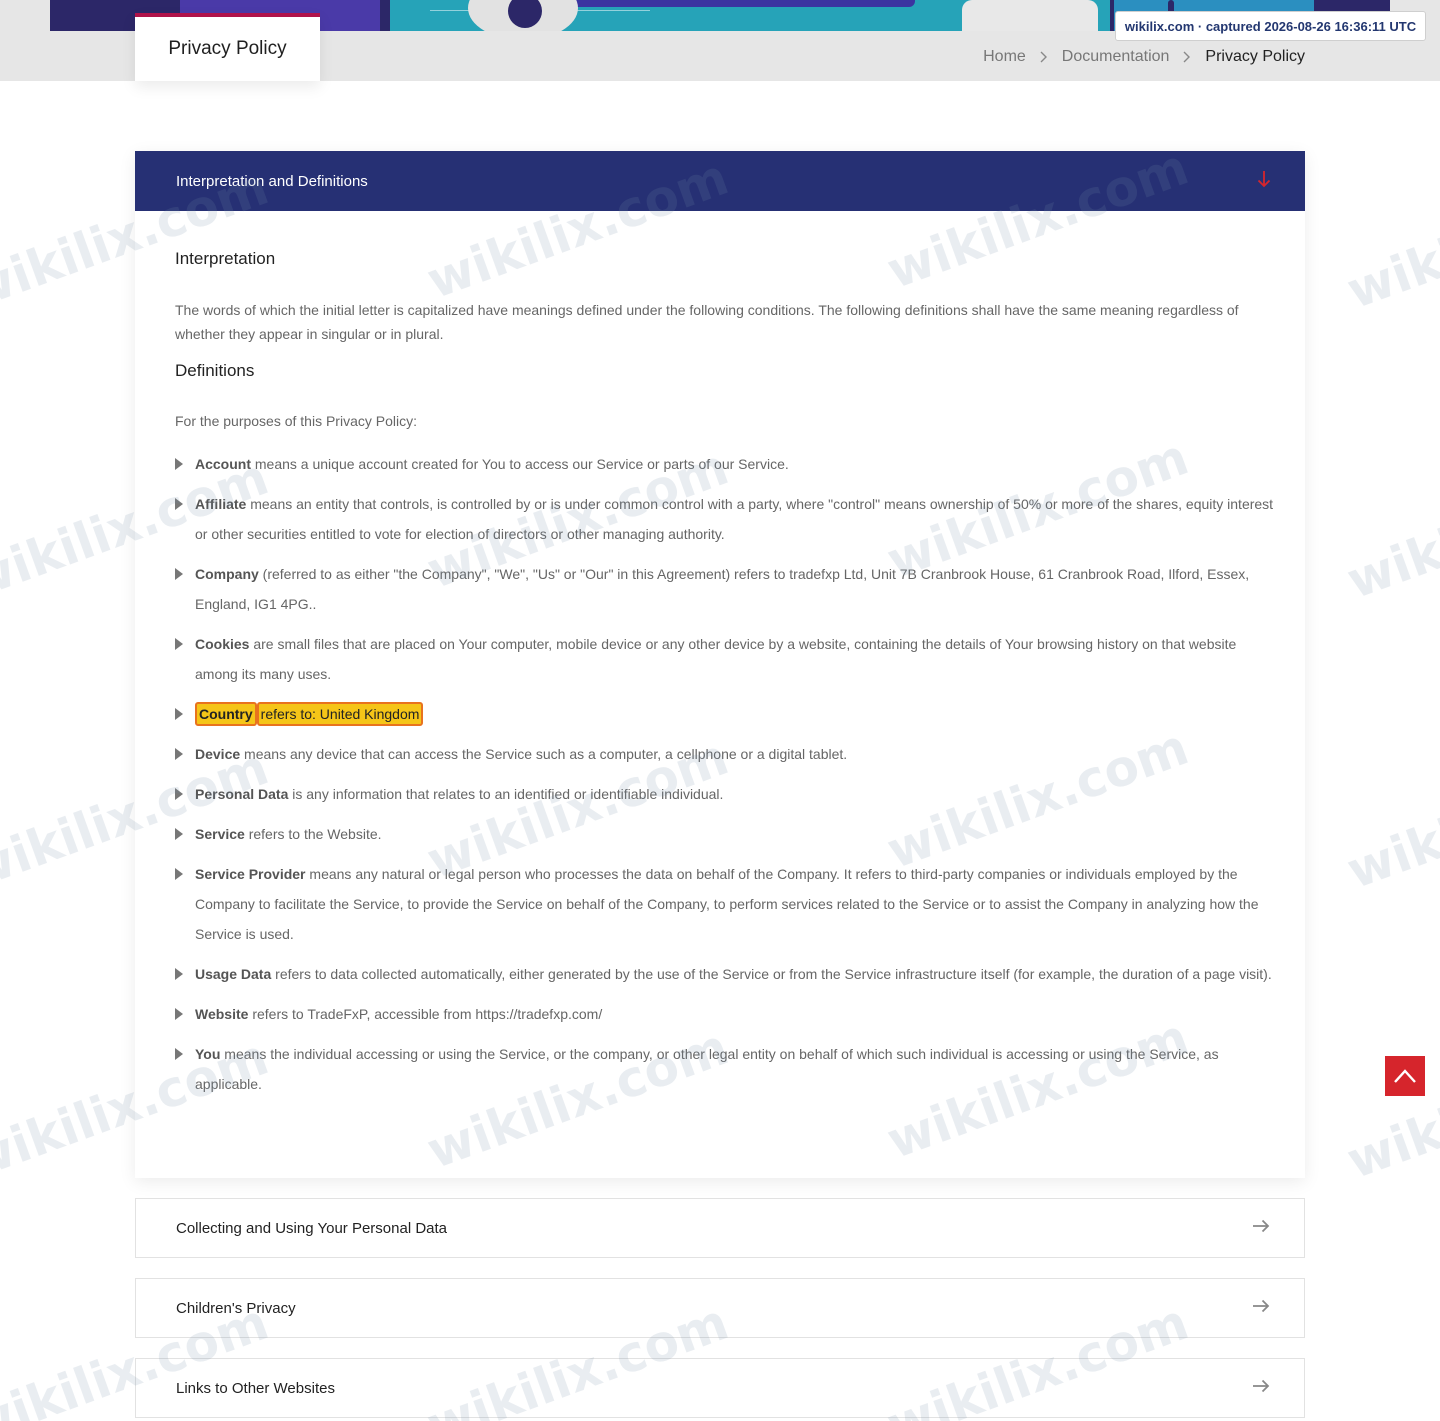 The image size is (1440, 1421). Describe the element at coordinates (225, 258) in the screenshot. I see `interpretation-heading: Interpretation` at that location.